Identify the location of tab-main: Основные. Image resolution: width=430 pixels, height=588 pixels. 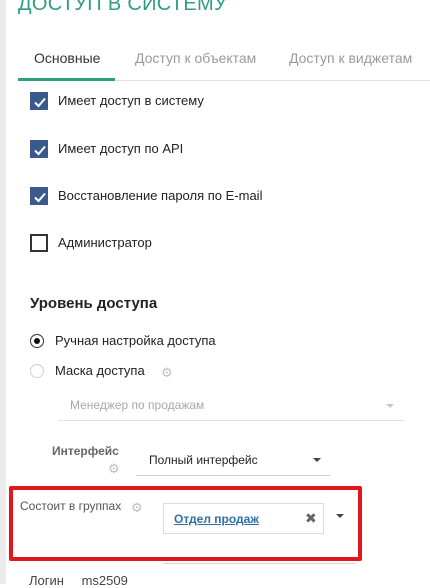
(67, 58).